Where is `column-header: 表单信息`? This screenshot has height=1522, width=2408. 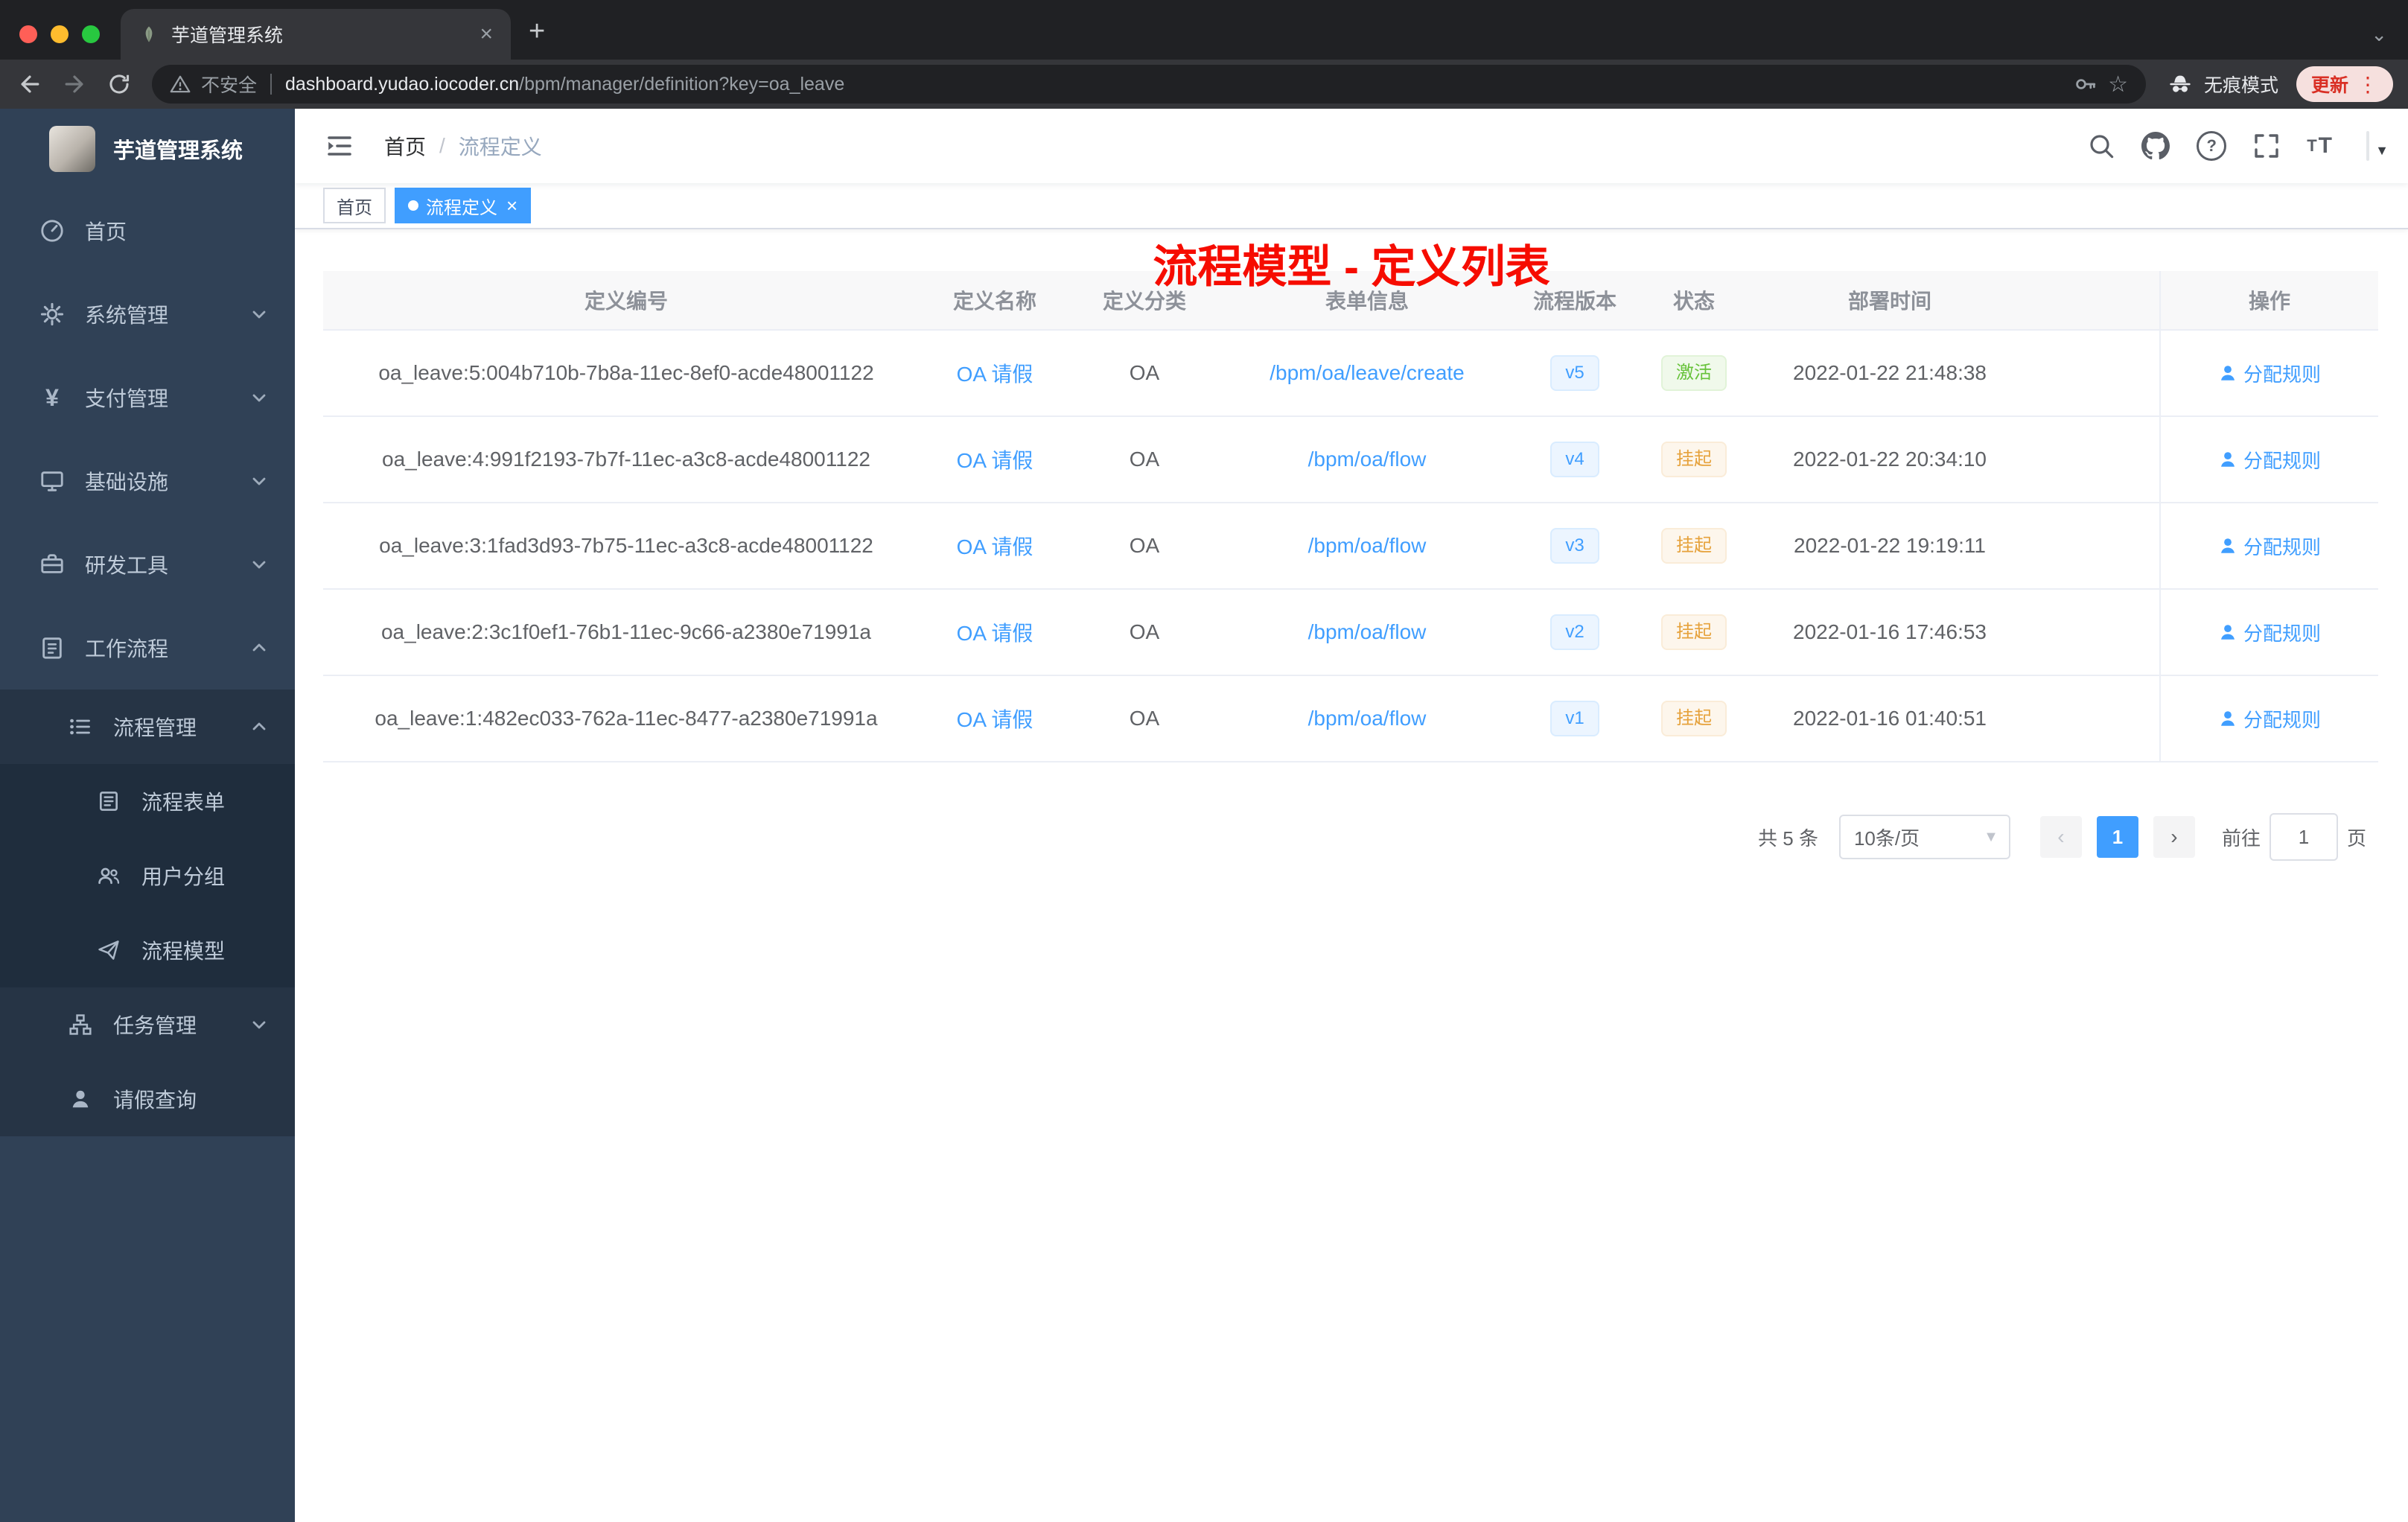
column-header: 表单信息 is located at coordinates (1367, 301).